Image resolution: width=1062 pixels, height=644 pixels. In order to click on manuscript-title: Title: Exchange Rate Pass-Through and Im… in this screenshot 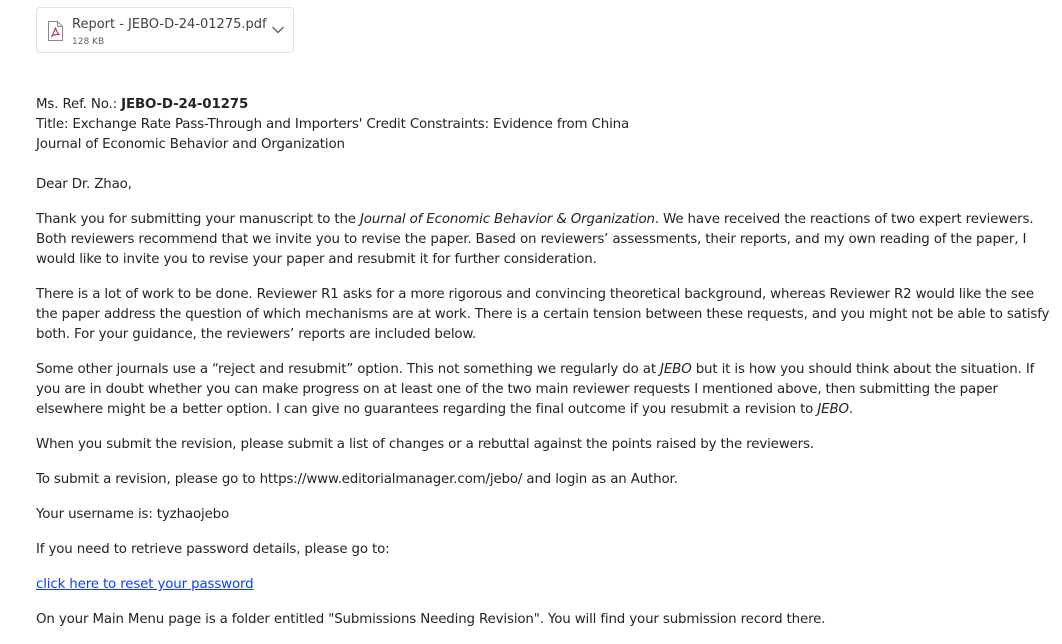, I will do `click(333, 124)`.